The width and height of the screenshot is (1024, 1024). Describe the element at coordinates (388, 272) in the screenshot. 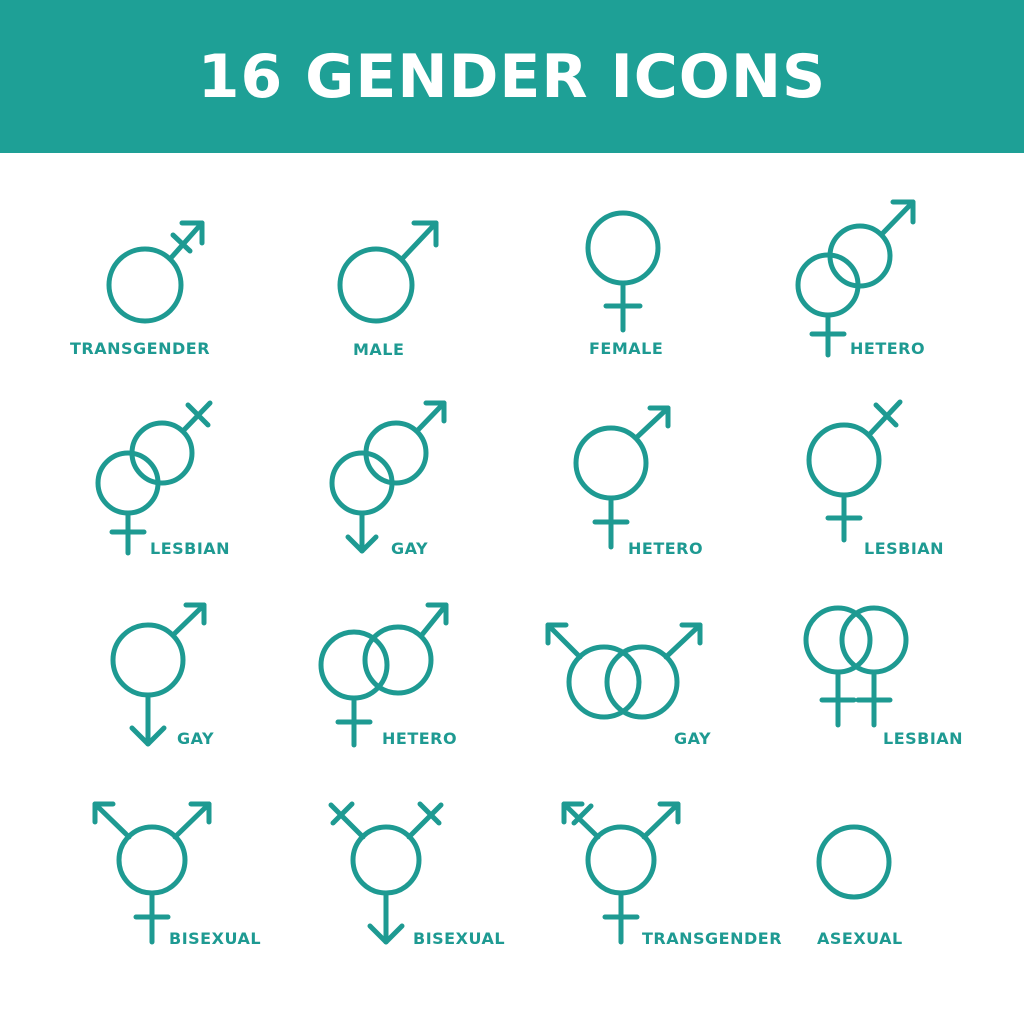

I see `male-icon` at that location.